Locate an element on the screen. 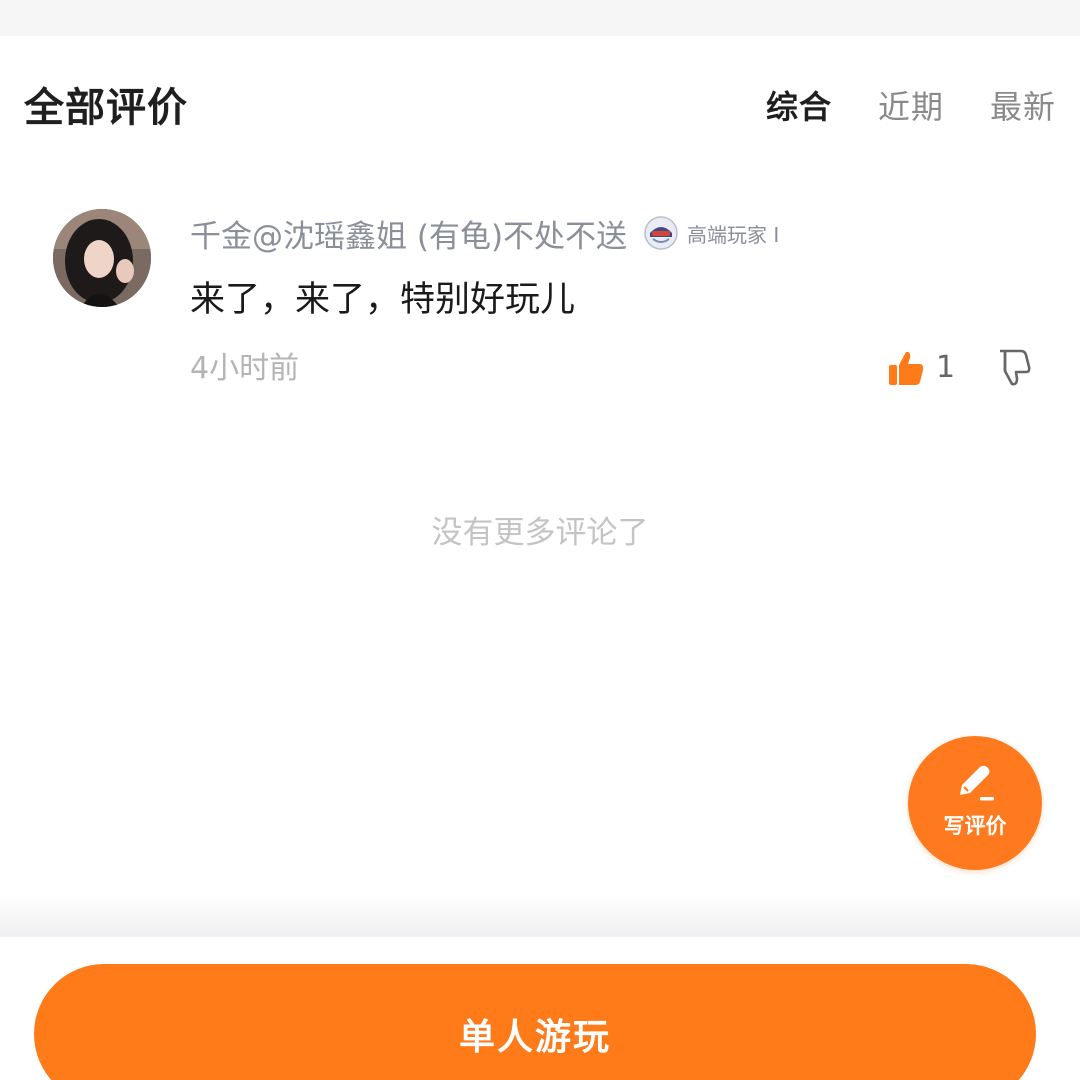  comment-user-row: 千金@沈瑶鑫姐 (有龟)不处不送 高端玩家 I is located at coordinates (484, 233).